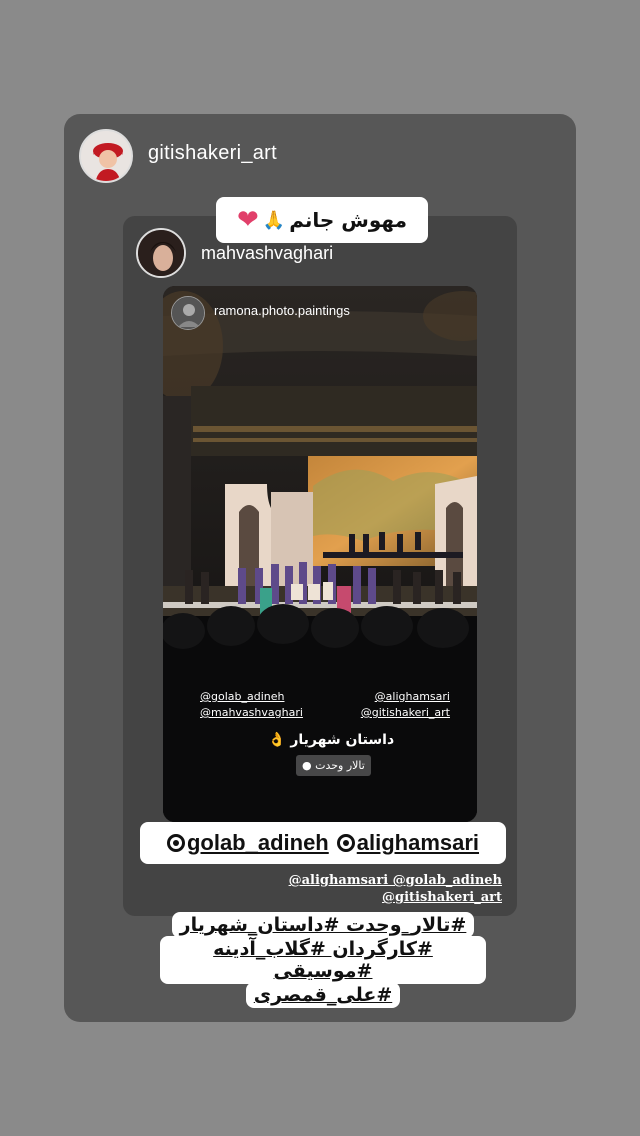 The height and width of the screenshot is (1136, 640). What do you see at coordinates (331, 740) in the screenshot?
I see `photo-title: داستان شهریار 👌` at bounding box center [331, 740].